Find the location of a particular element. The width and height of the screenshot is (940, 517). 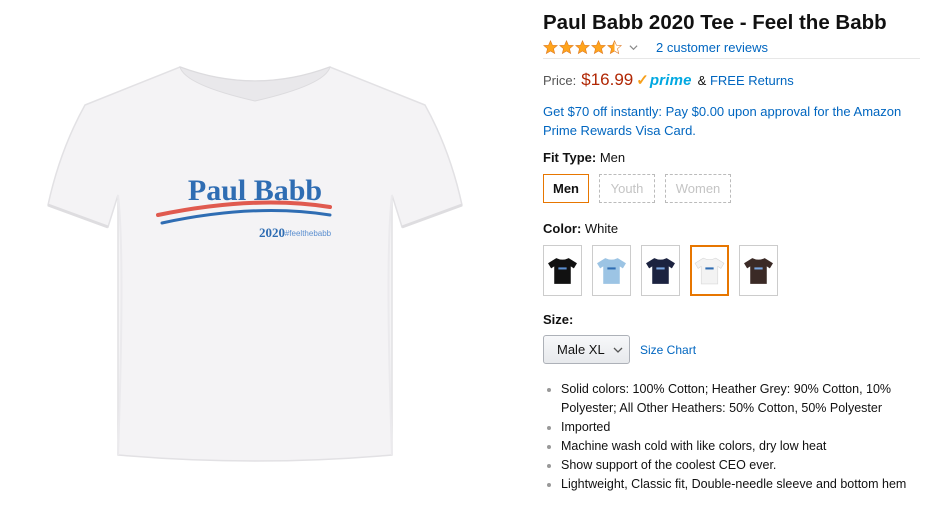

star-half-icon is located at coordinates (614, 46).